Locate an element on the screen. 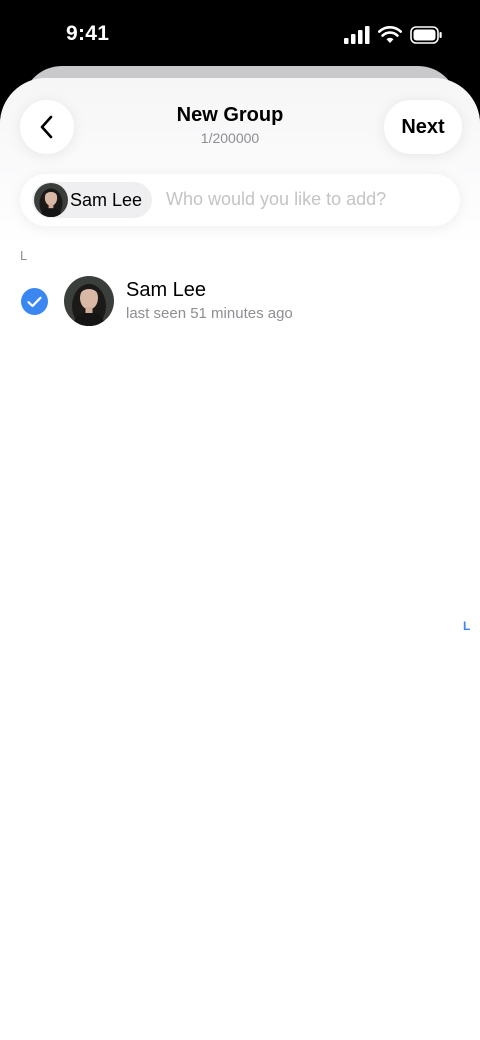 The height and width of the screenshot is (1040, 480). selected-member-chip: Sam Lee is located at coordinates (92, 200).